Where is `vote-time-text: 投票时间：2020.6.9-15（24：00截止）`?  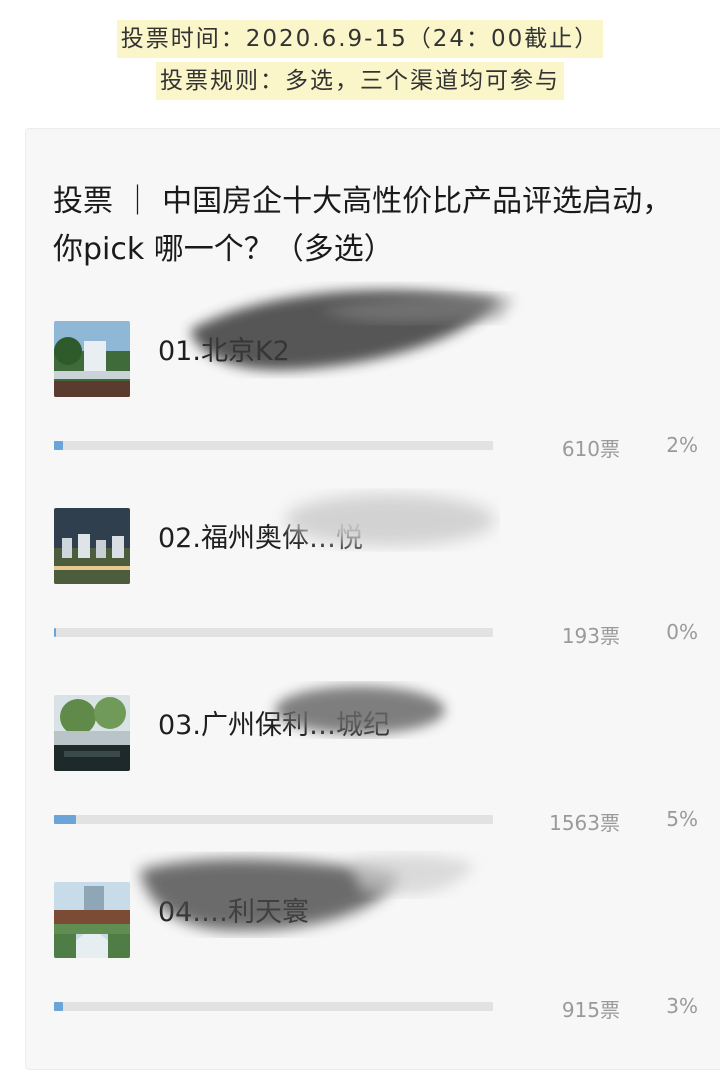 vote-time-text: 投票时间：2020.6.9-15（24：00截止） is located at coordinates (360, 39).